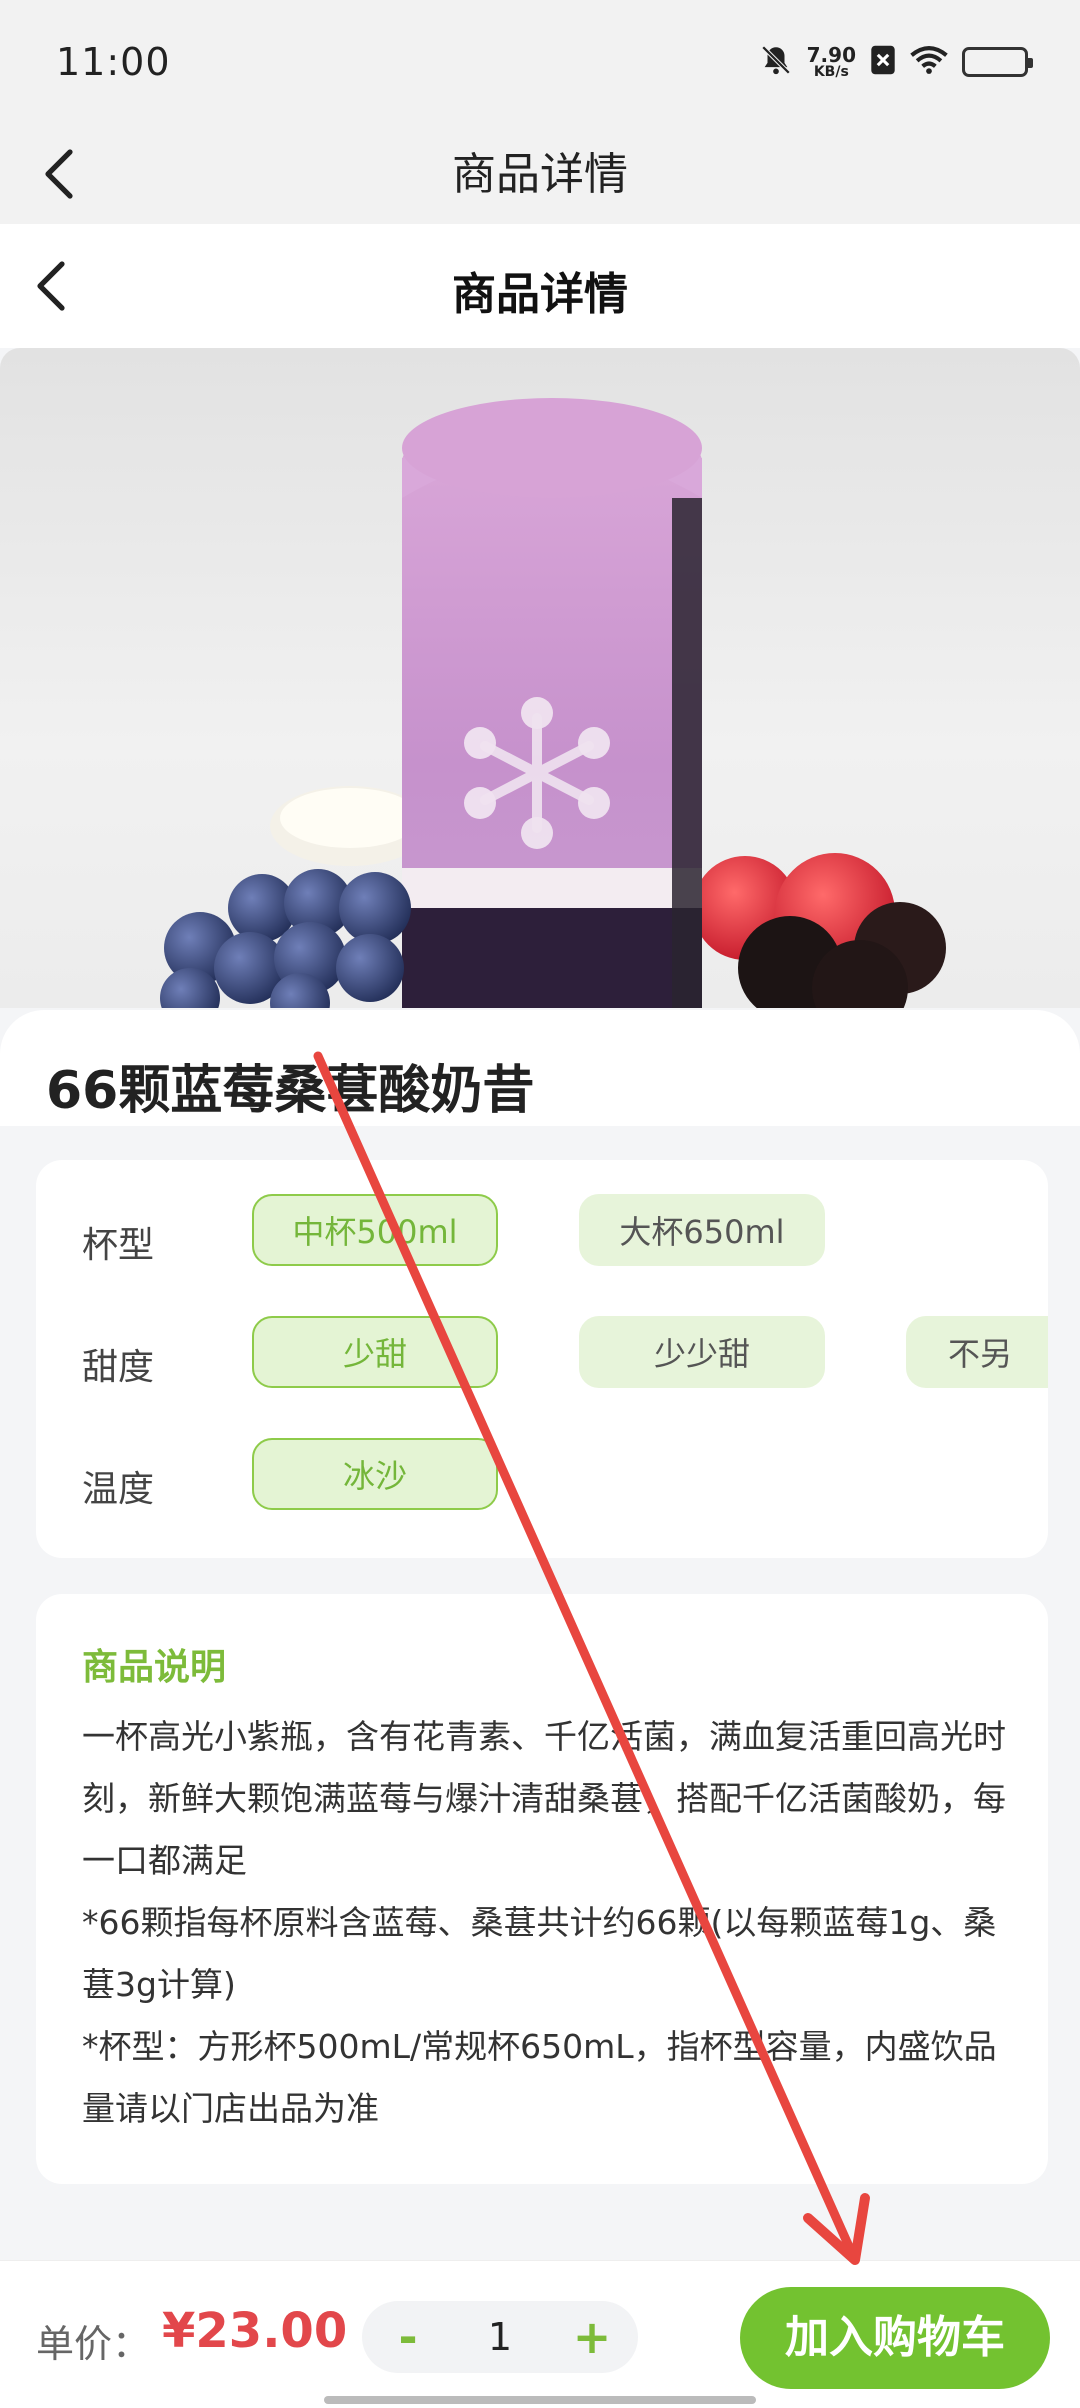 This screenshot has height=2408, width=1080. What do you see at coordinates (702, 1352) in the screenshot?
I see `chip-sweetness-lesser: 少少甜` at bounding box center [702, 1352].